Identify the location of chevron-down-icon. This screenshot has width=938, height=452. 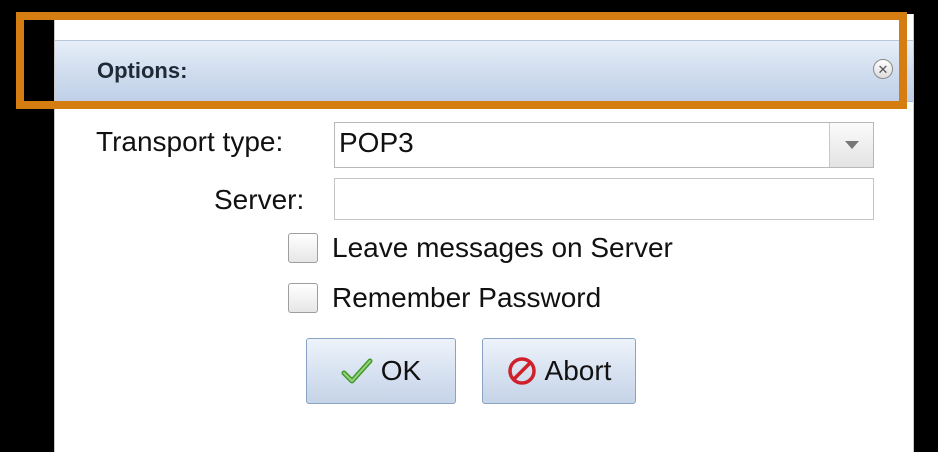
(851, 145).